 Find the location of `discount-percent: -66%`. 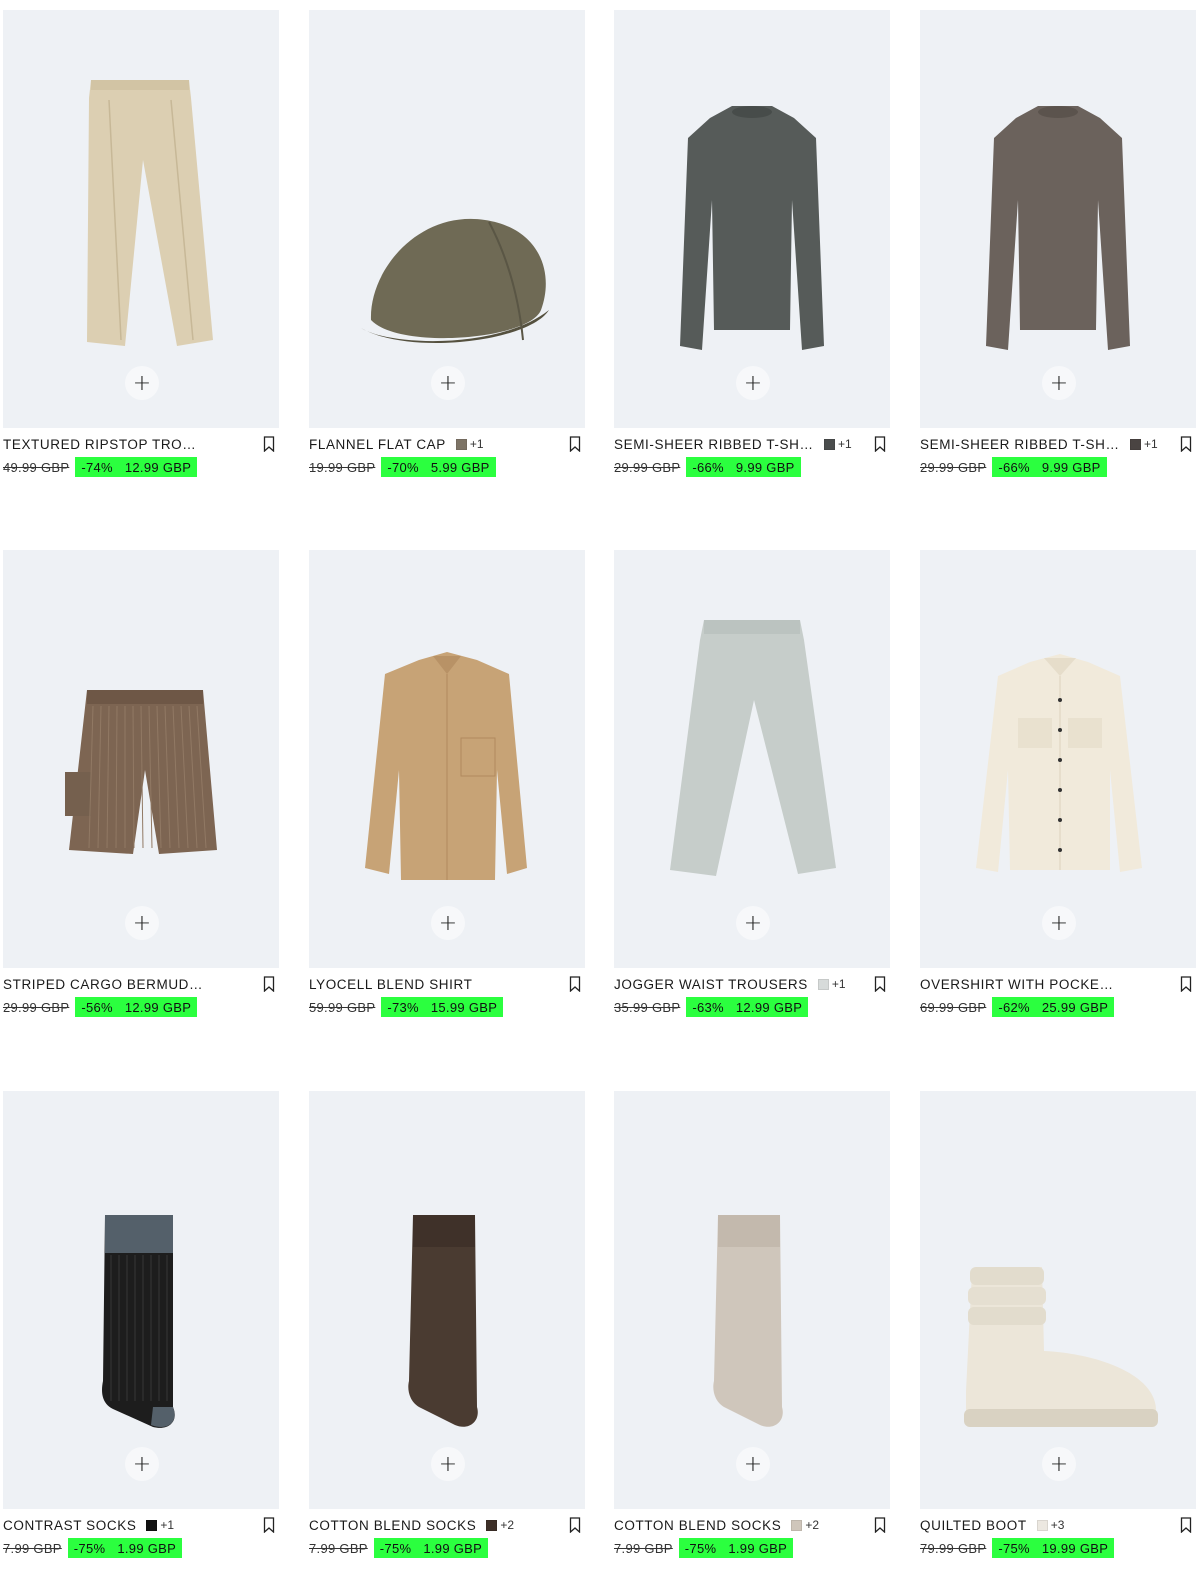

discount-percent: -66% is located at coordinates (708, 467).